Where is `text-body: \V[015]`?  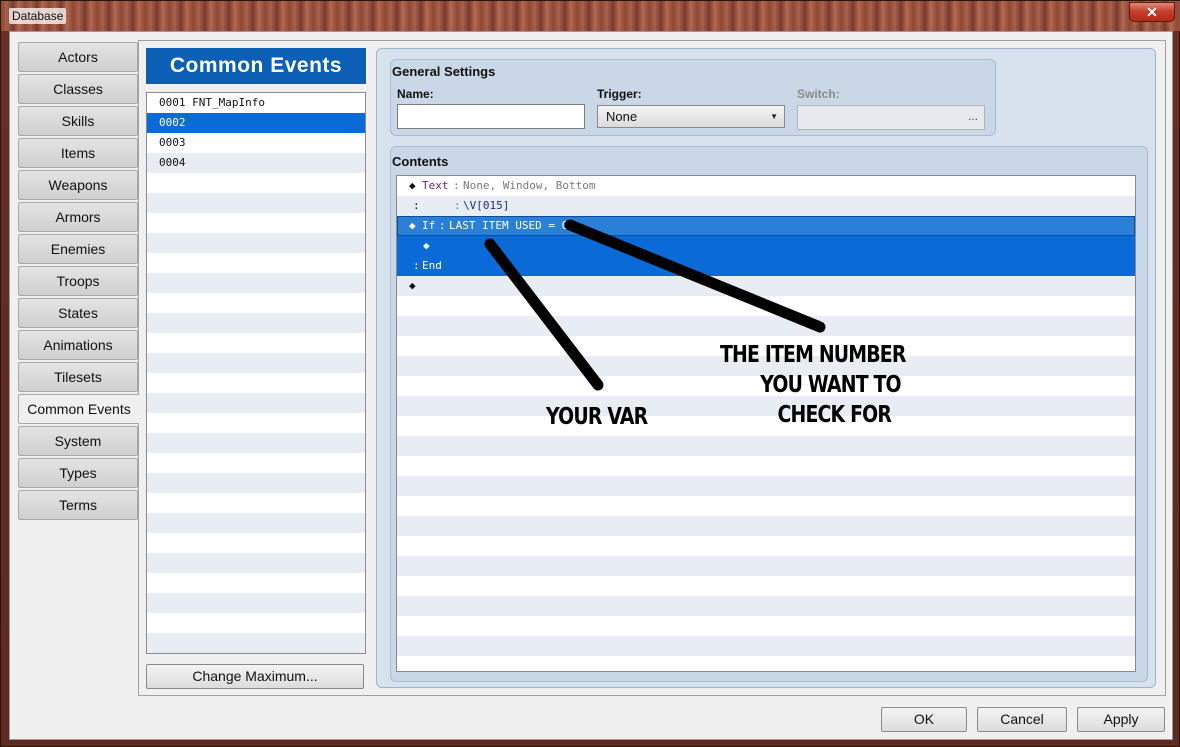 text-body: \V[015] is located at coordinates (486, 205).